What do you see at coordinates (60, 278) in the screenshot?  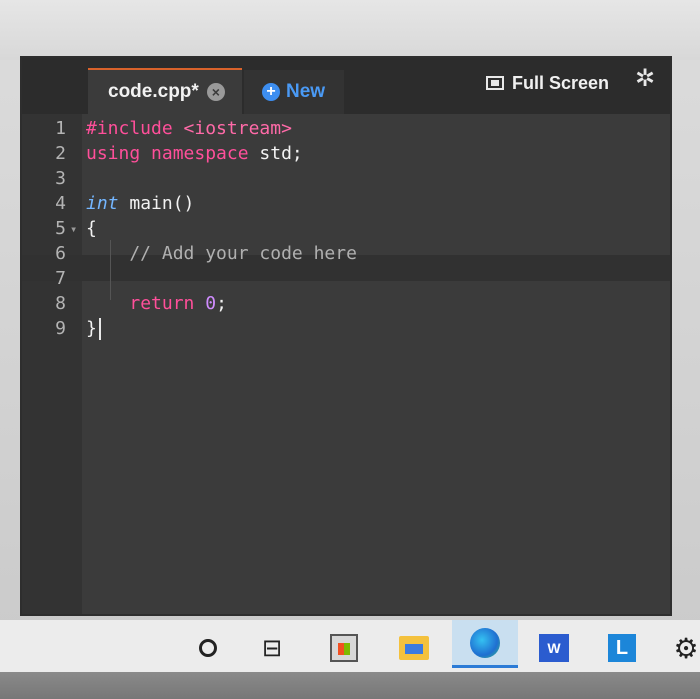 I see `line-number: 7` at bounding box center [60, 278].